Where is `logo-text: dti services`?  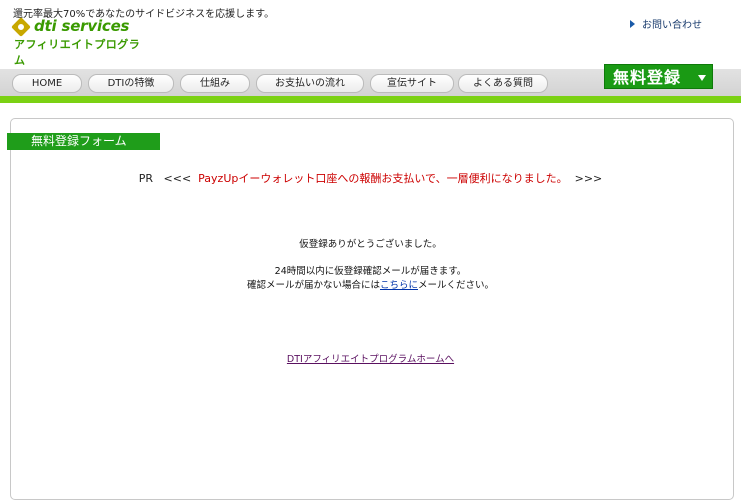 logo-text: dti services is located at coordinates (82, 26).